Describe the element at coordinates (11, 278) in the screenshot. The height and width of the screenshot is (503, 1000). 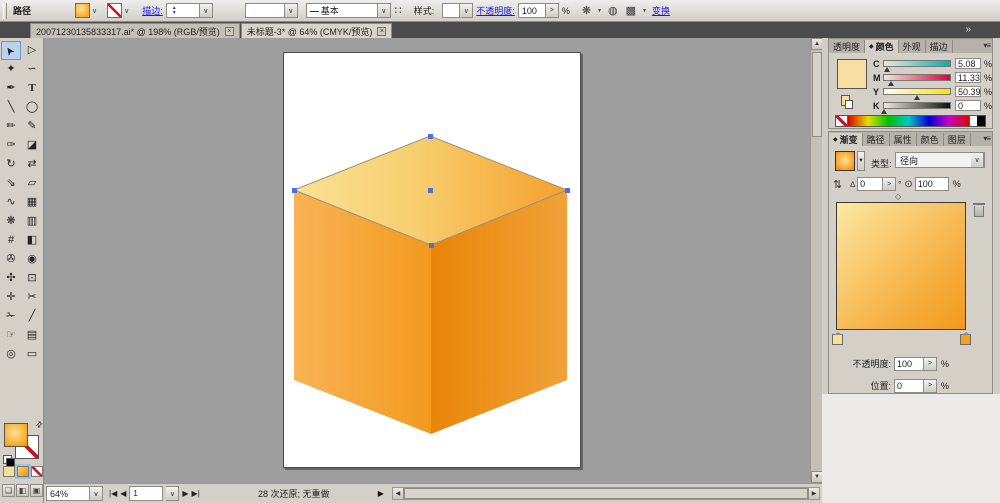
I see `live-paint-bucket-tool: ✣` at that location.